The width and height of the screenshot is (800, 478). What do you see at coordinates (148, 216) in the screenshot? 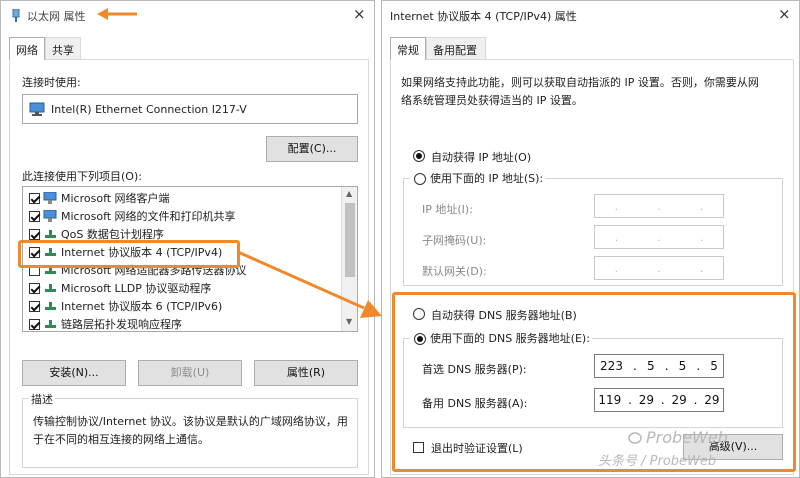
I see `list-item-label: Microsoft 网络的文件和打印机共享` at bounding box center [148, 216].